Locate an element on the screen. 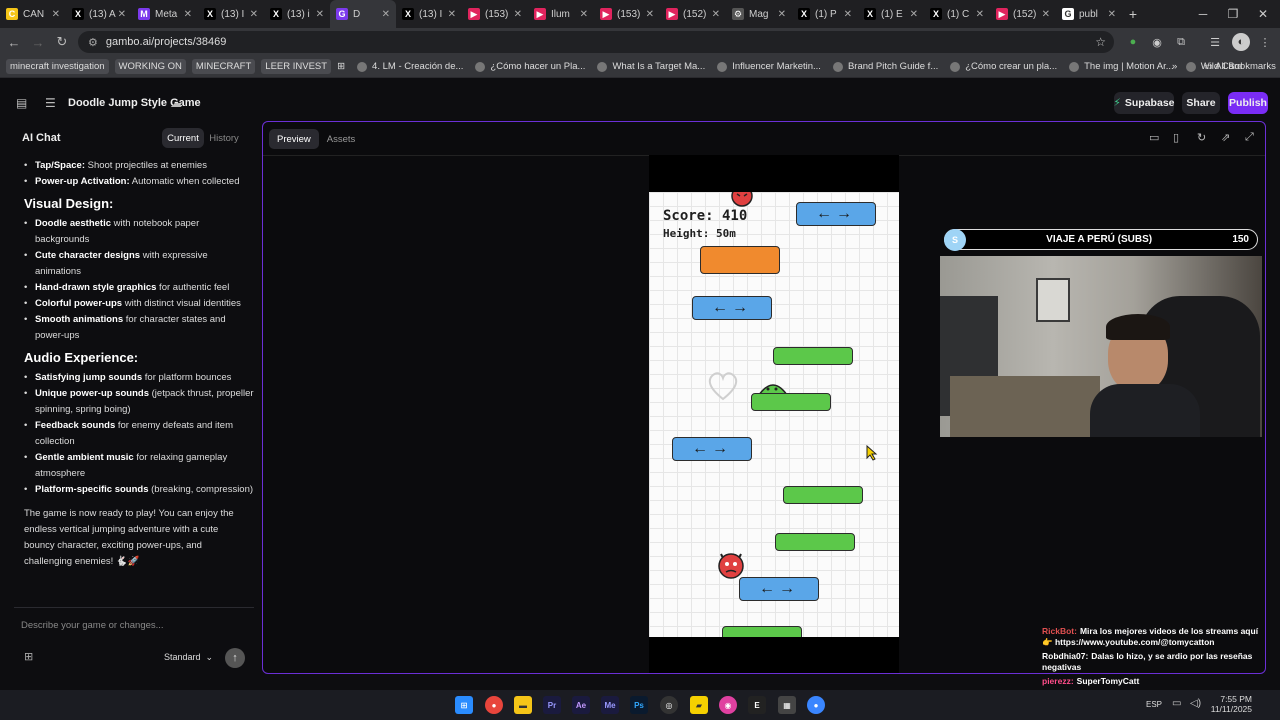 The height and width of the screenshot is (720, 1280). publish-button: Publish is located at coordinates (1248, 103).